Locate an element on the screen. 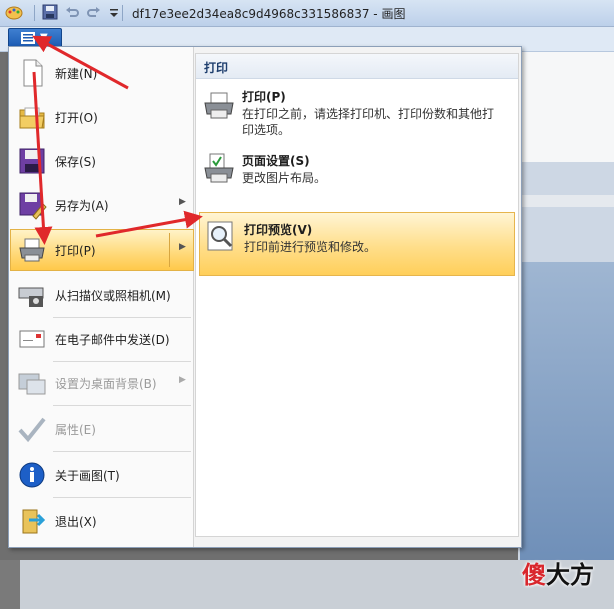 Image resolution: width=614 pixels, height=609 pixels. checkmark-icon is located at coordinates (32, 430).